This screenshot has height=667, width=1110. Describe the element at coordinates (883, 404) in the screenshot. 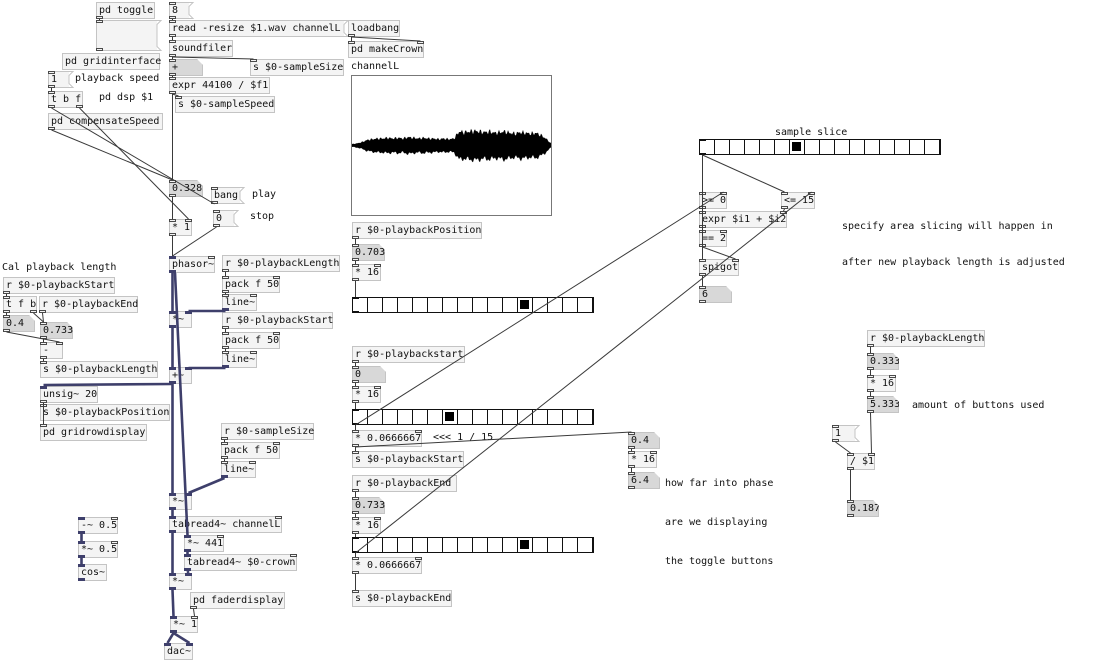

I see `number-buttons-used: 5.333` at that location.